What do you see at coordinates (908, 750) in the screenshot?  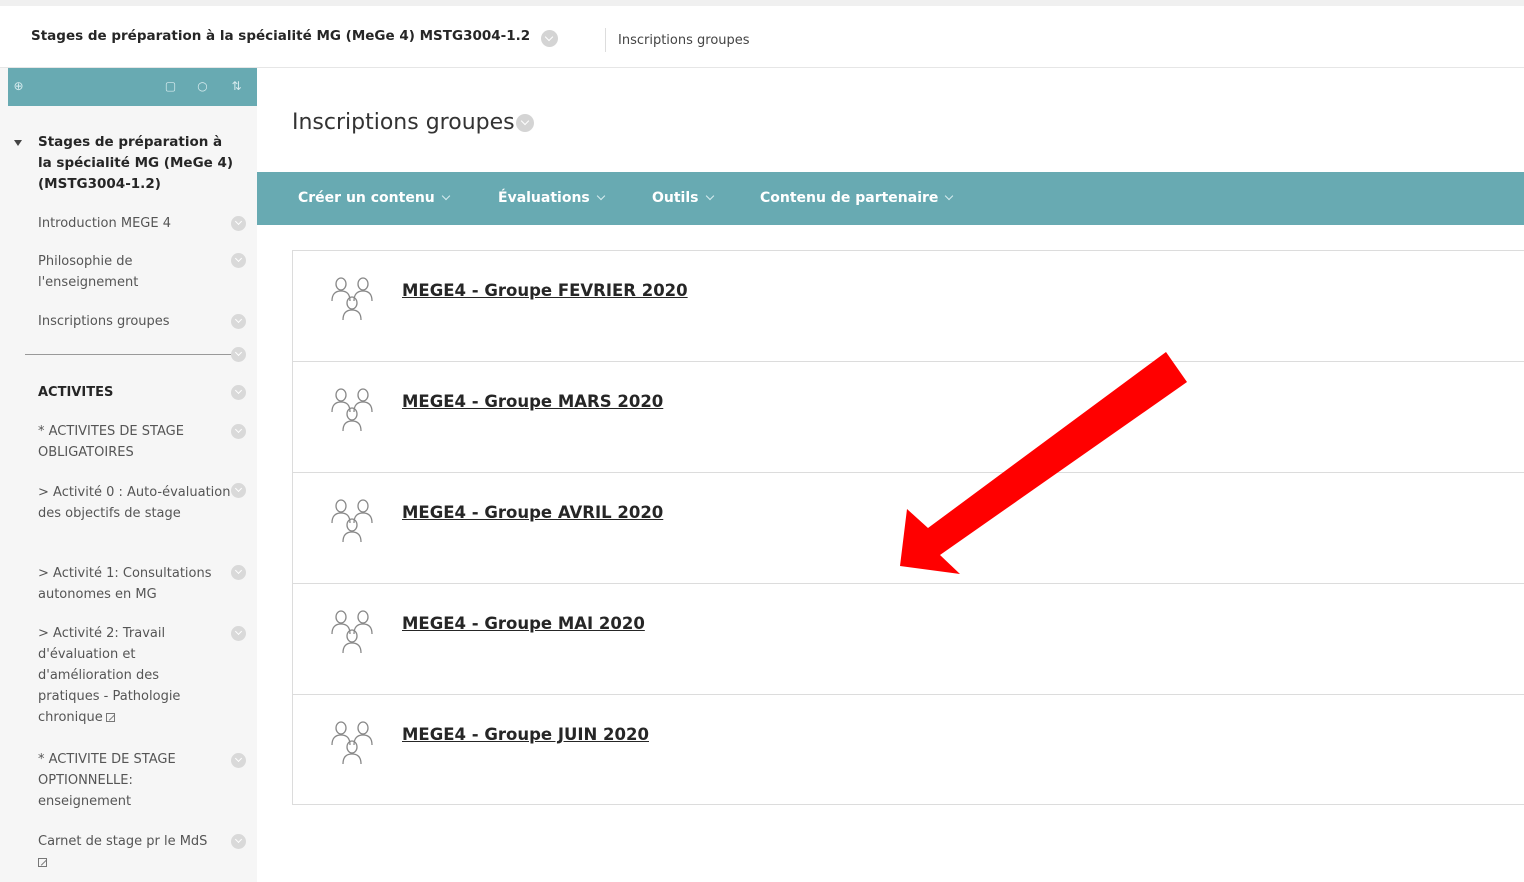 I see `list-item: MEGE4 - Groupe JUIN 2020` at bounding box center [908, 750].